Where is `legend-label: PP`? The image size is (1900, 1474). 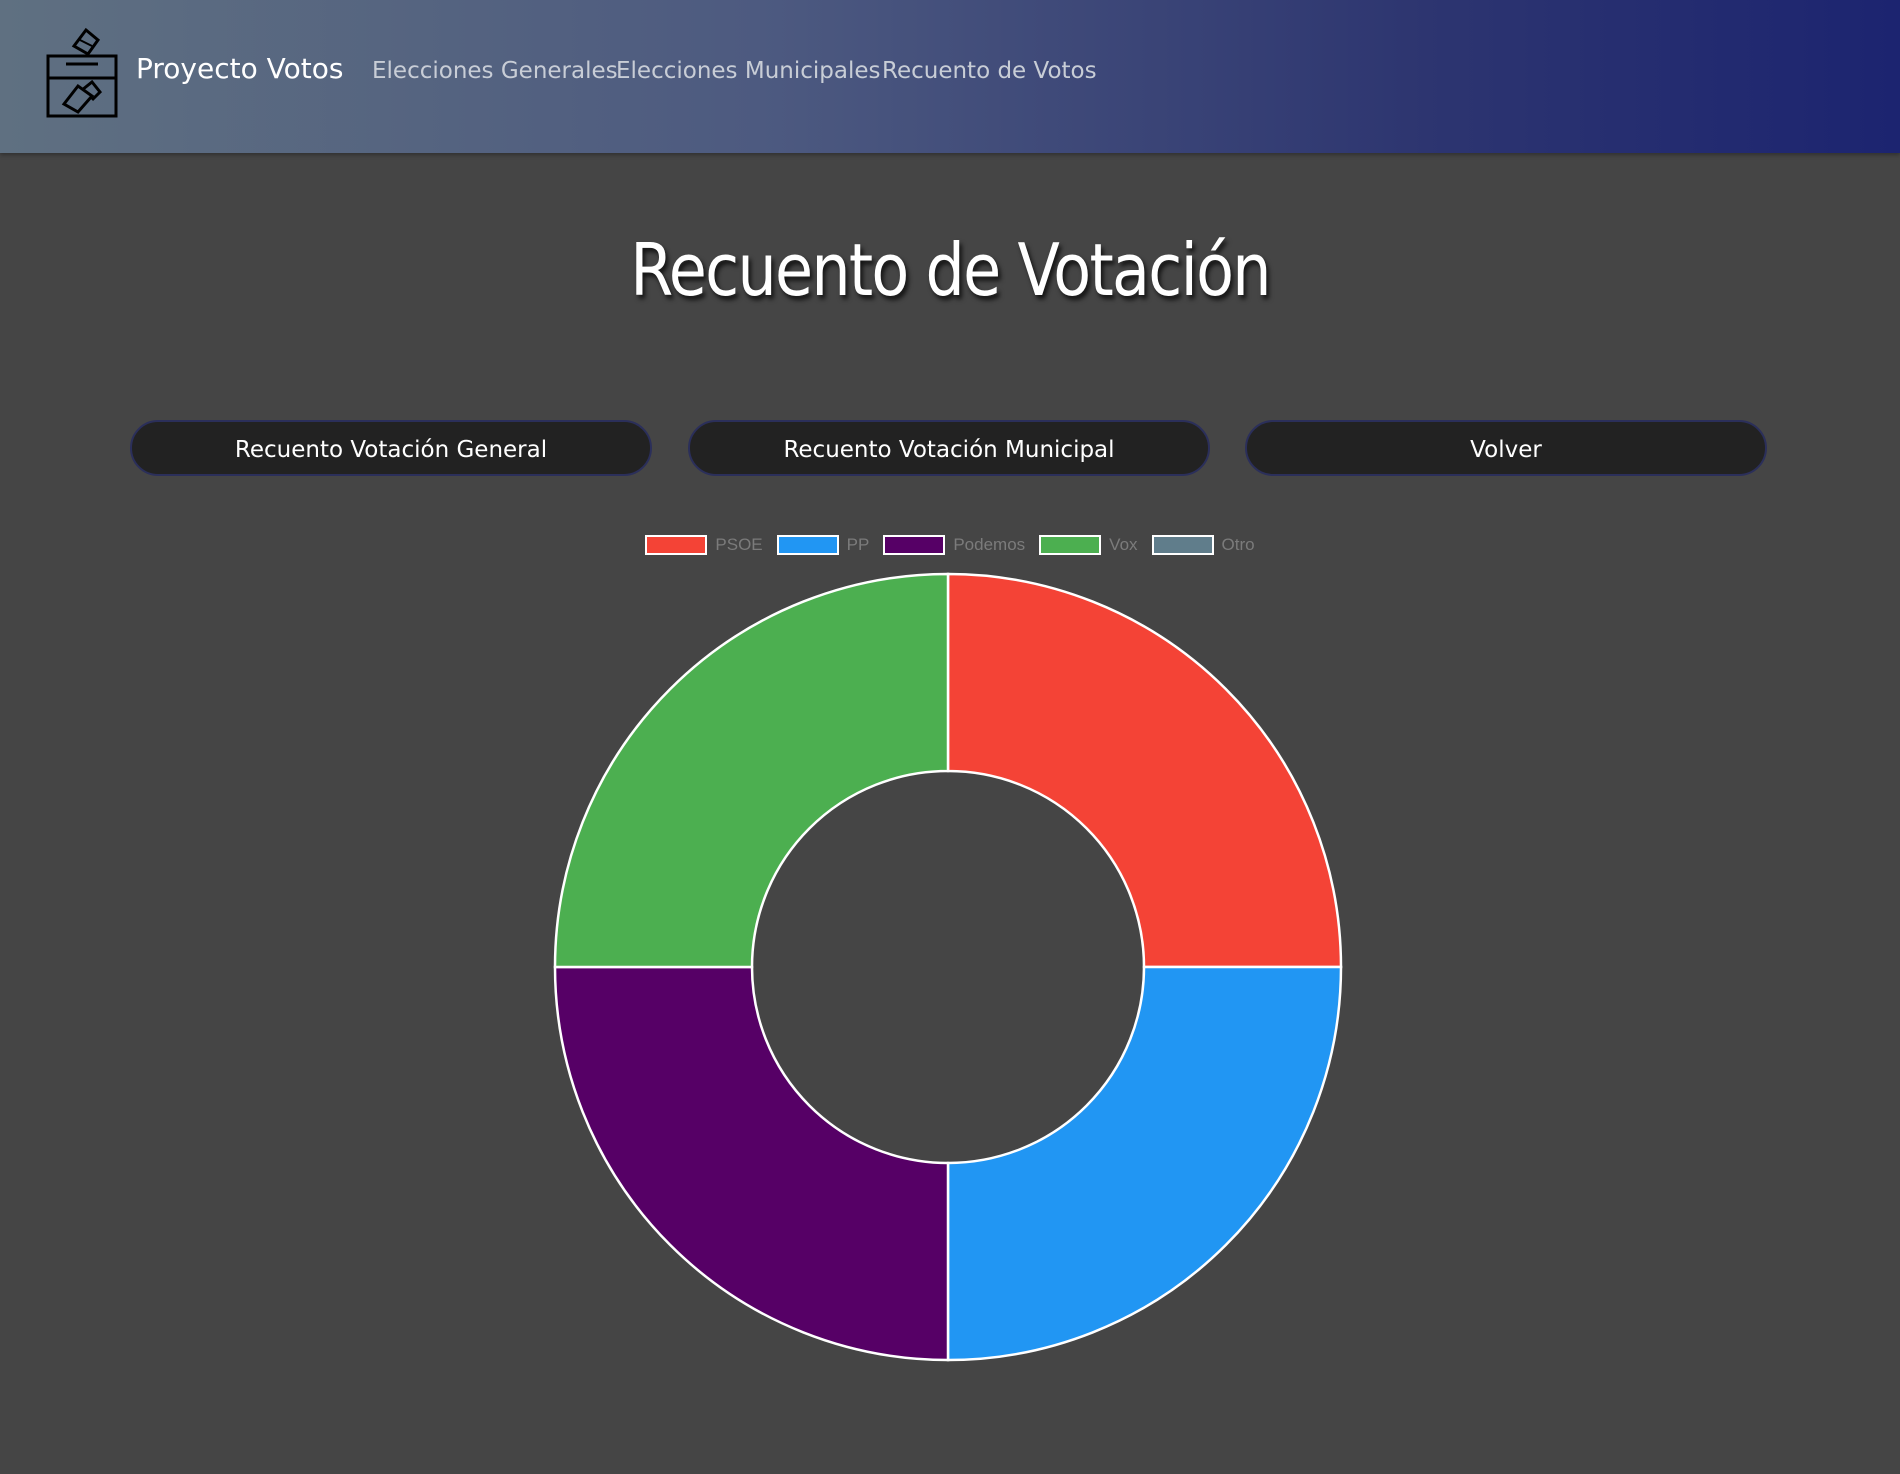
legend-label: PP is located at coordinates (858, 544).